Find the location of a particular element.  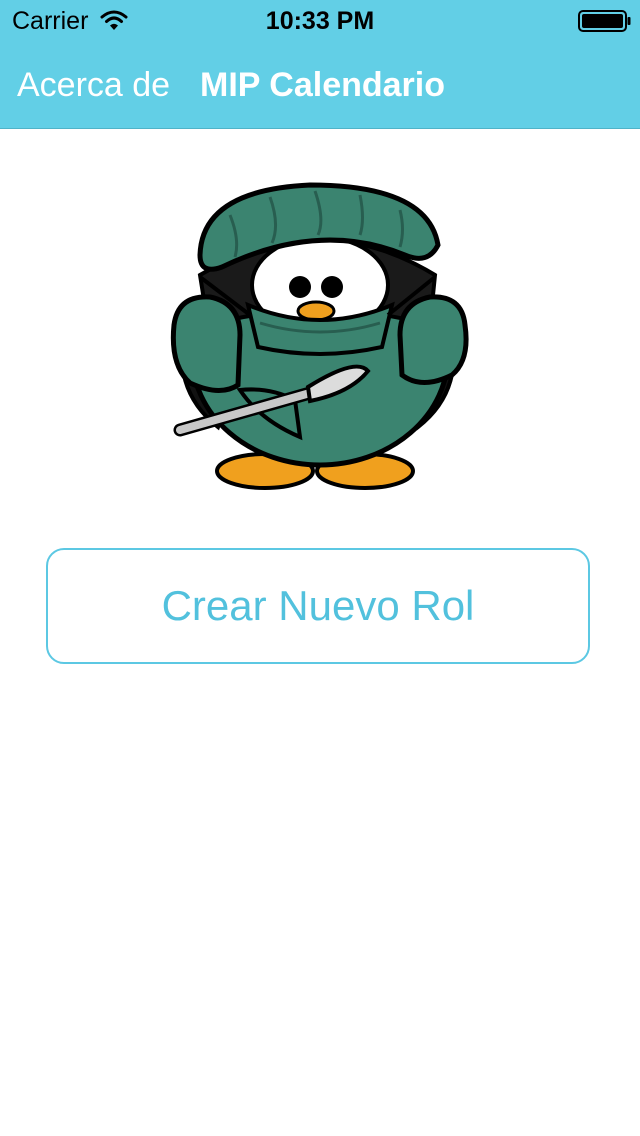

penguin-surgeon-icon is located at coordinates (319, 336).